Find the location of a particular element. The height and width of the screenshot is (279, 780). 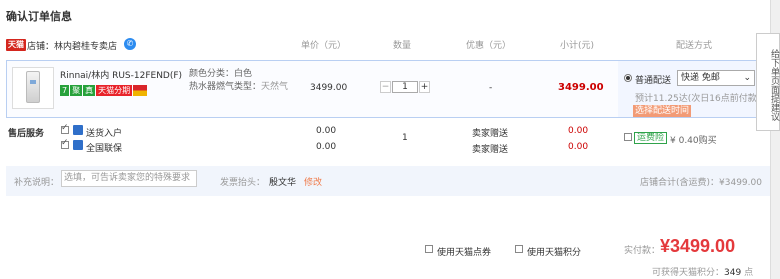

choose-delivery-time-button: 选择配送时间 is located at coordinates (662, 111).